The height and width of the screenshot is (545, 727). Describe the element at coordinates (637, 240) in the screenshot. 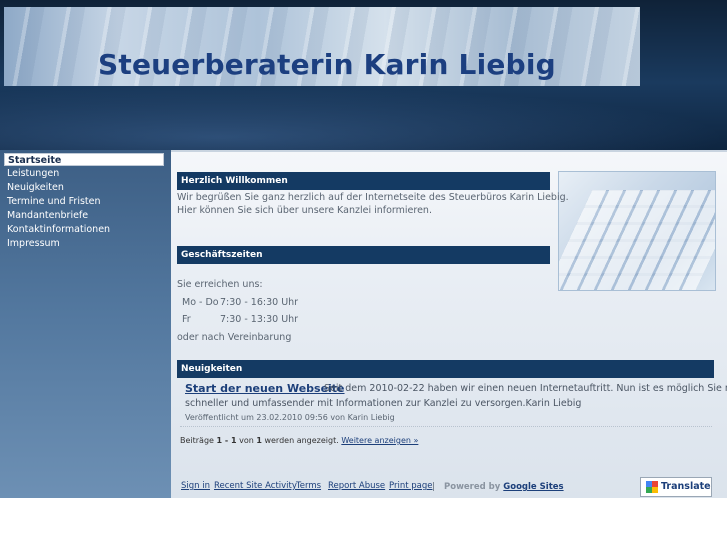

I see `keyboard-keys-graphic` at that location.